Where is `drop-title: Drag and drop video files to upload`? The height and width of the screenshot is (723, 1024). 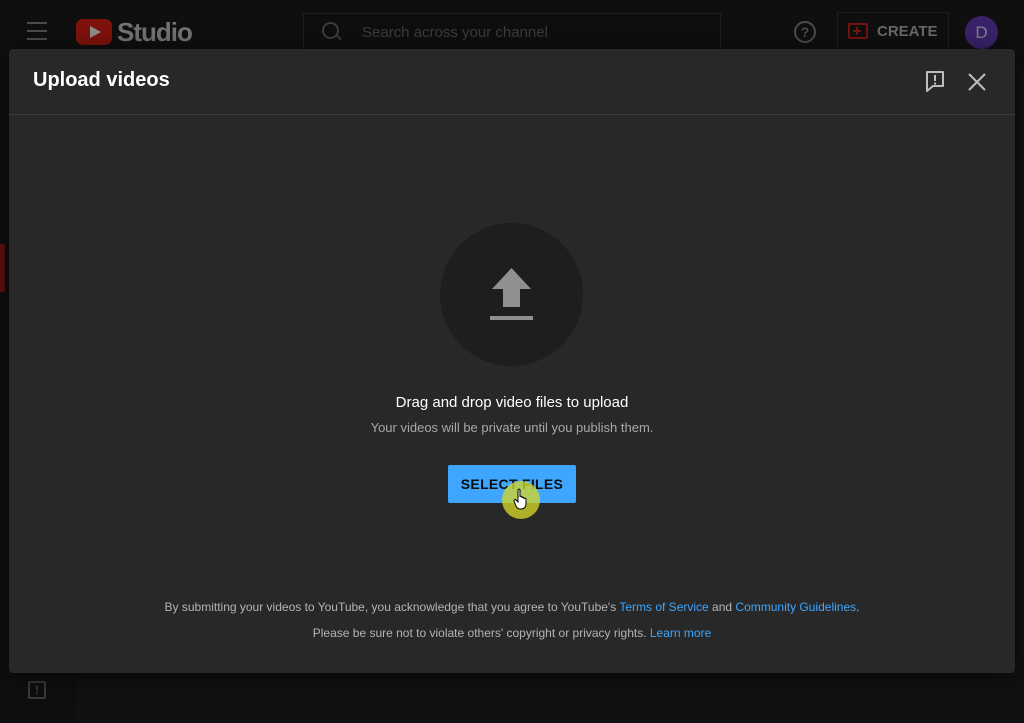
drop-title: Drag and drop video files to upload is located at coordinates (512, 402).